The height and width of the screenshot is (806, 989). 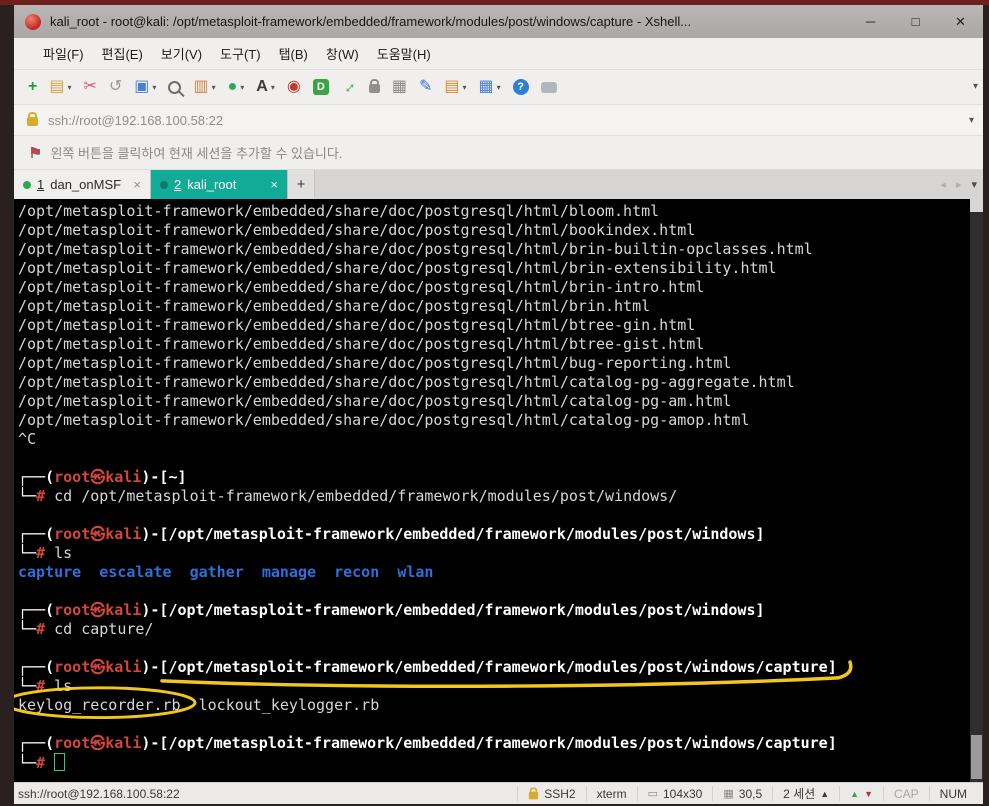 I want to click on compose-icon: ✎, so click(x=425, y=86).